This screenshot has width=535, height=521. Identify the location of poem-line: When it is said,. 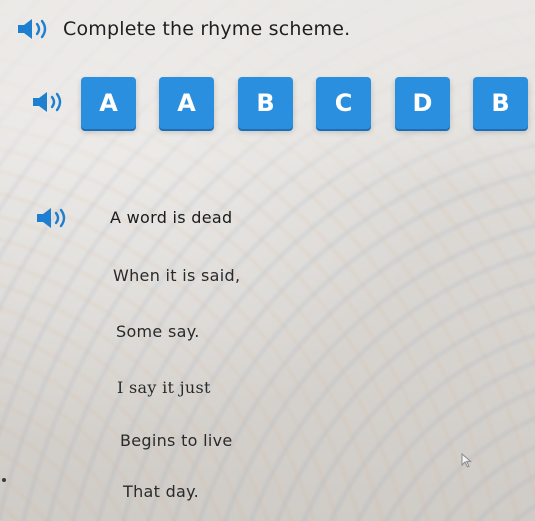
(177, 275).